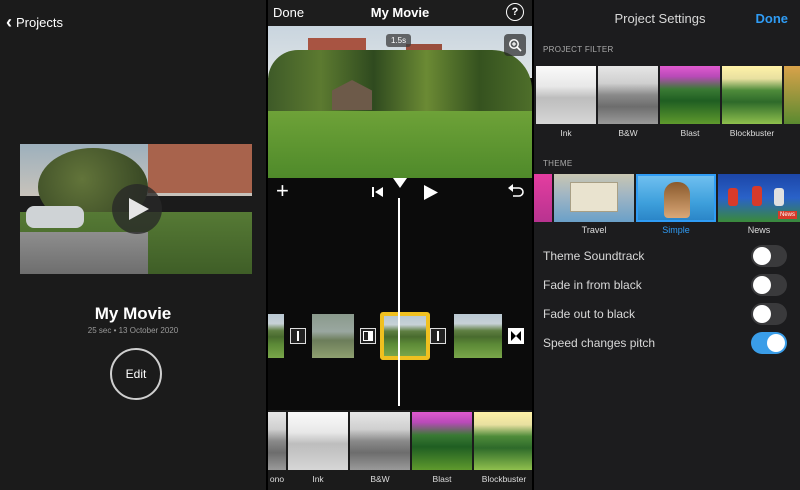 The height and width of the screenshot is (490, 800). Describe the element at coordinates (282, 191) in the screenshot. I see `add-media-icon: +` at that location.